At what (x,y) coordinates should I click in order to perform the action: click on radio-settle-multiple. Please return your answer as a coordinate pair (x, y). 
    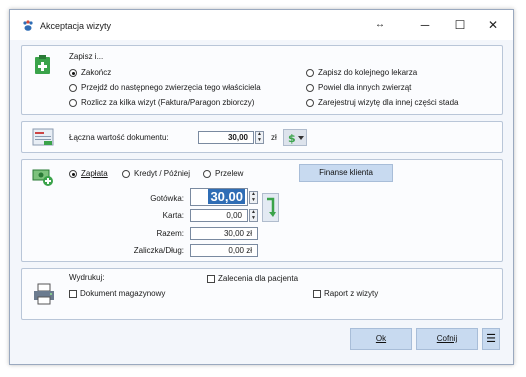
    Looking at the image, I should click on (73, 103).